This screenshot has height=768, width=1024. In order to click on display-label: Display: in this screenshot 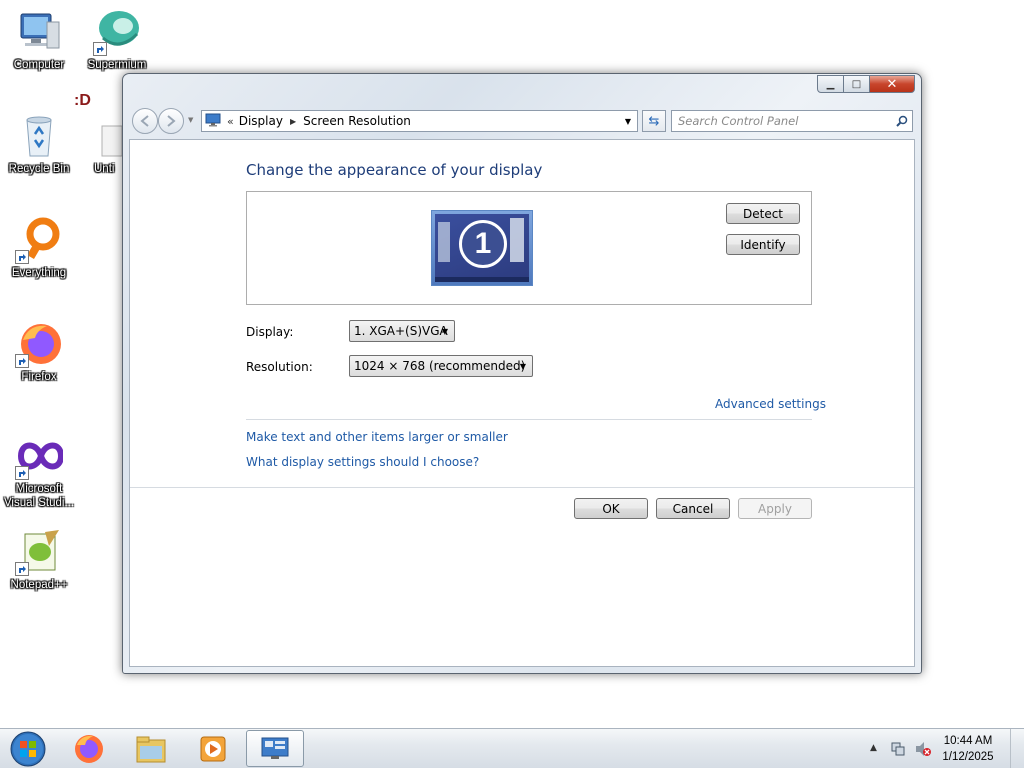, I will do `click(270, 332)`.